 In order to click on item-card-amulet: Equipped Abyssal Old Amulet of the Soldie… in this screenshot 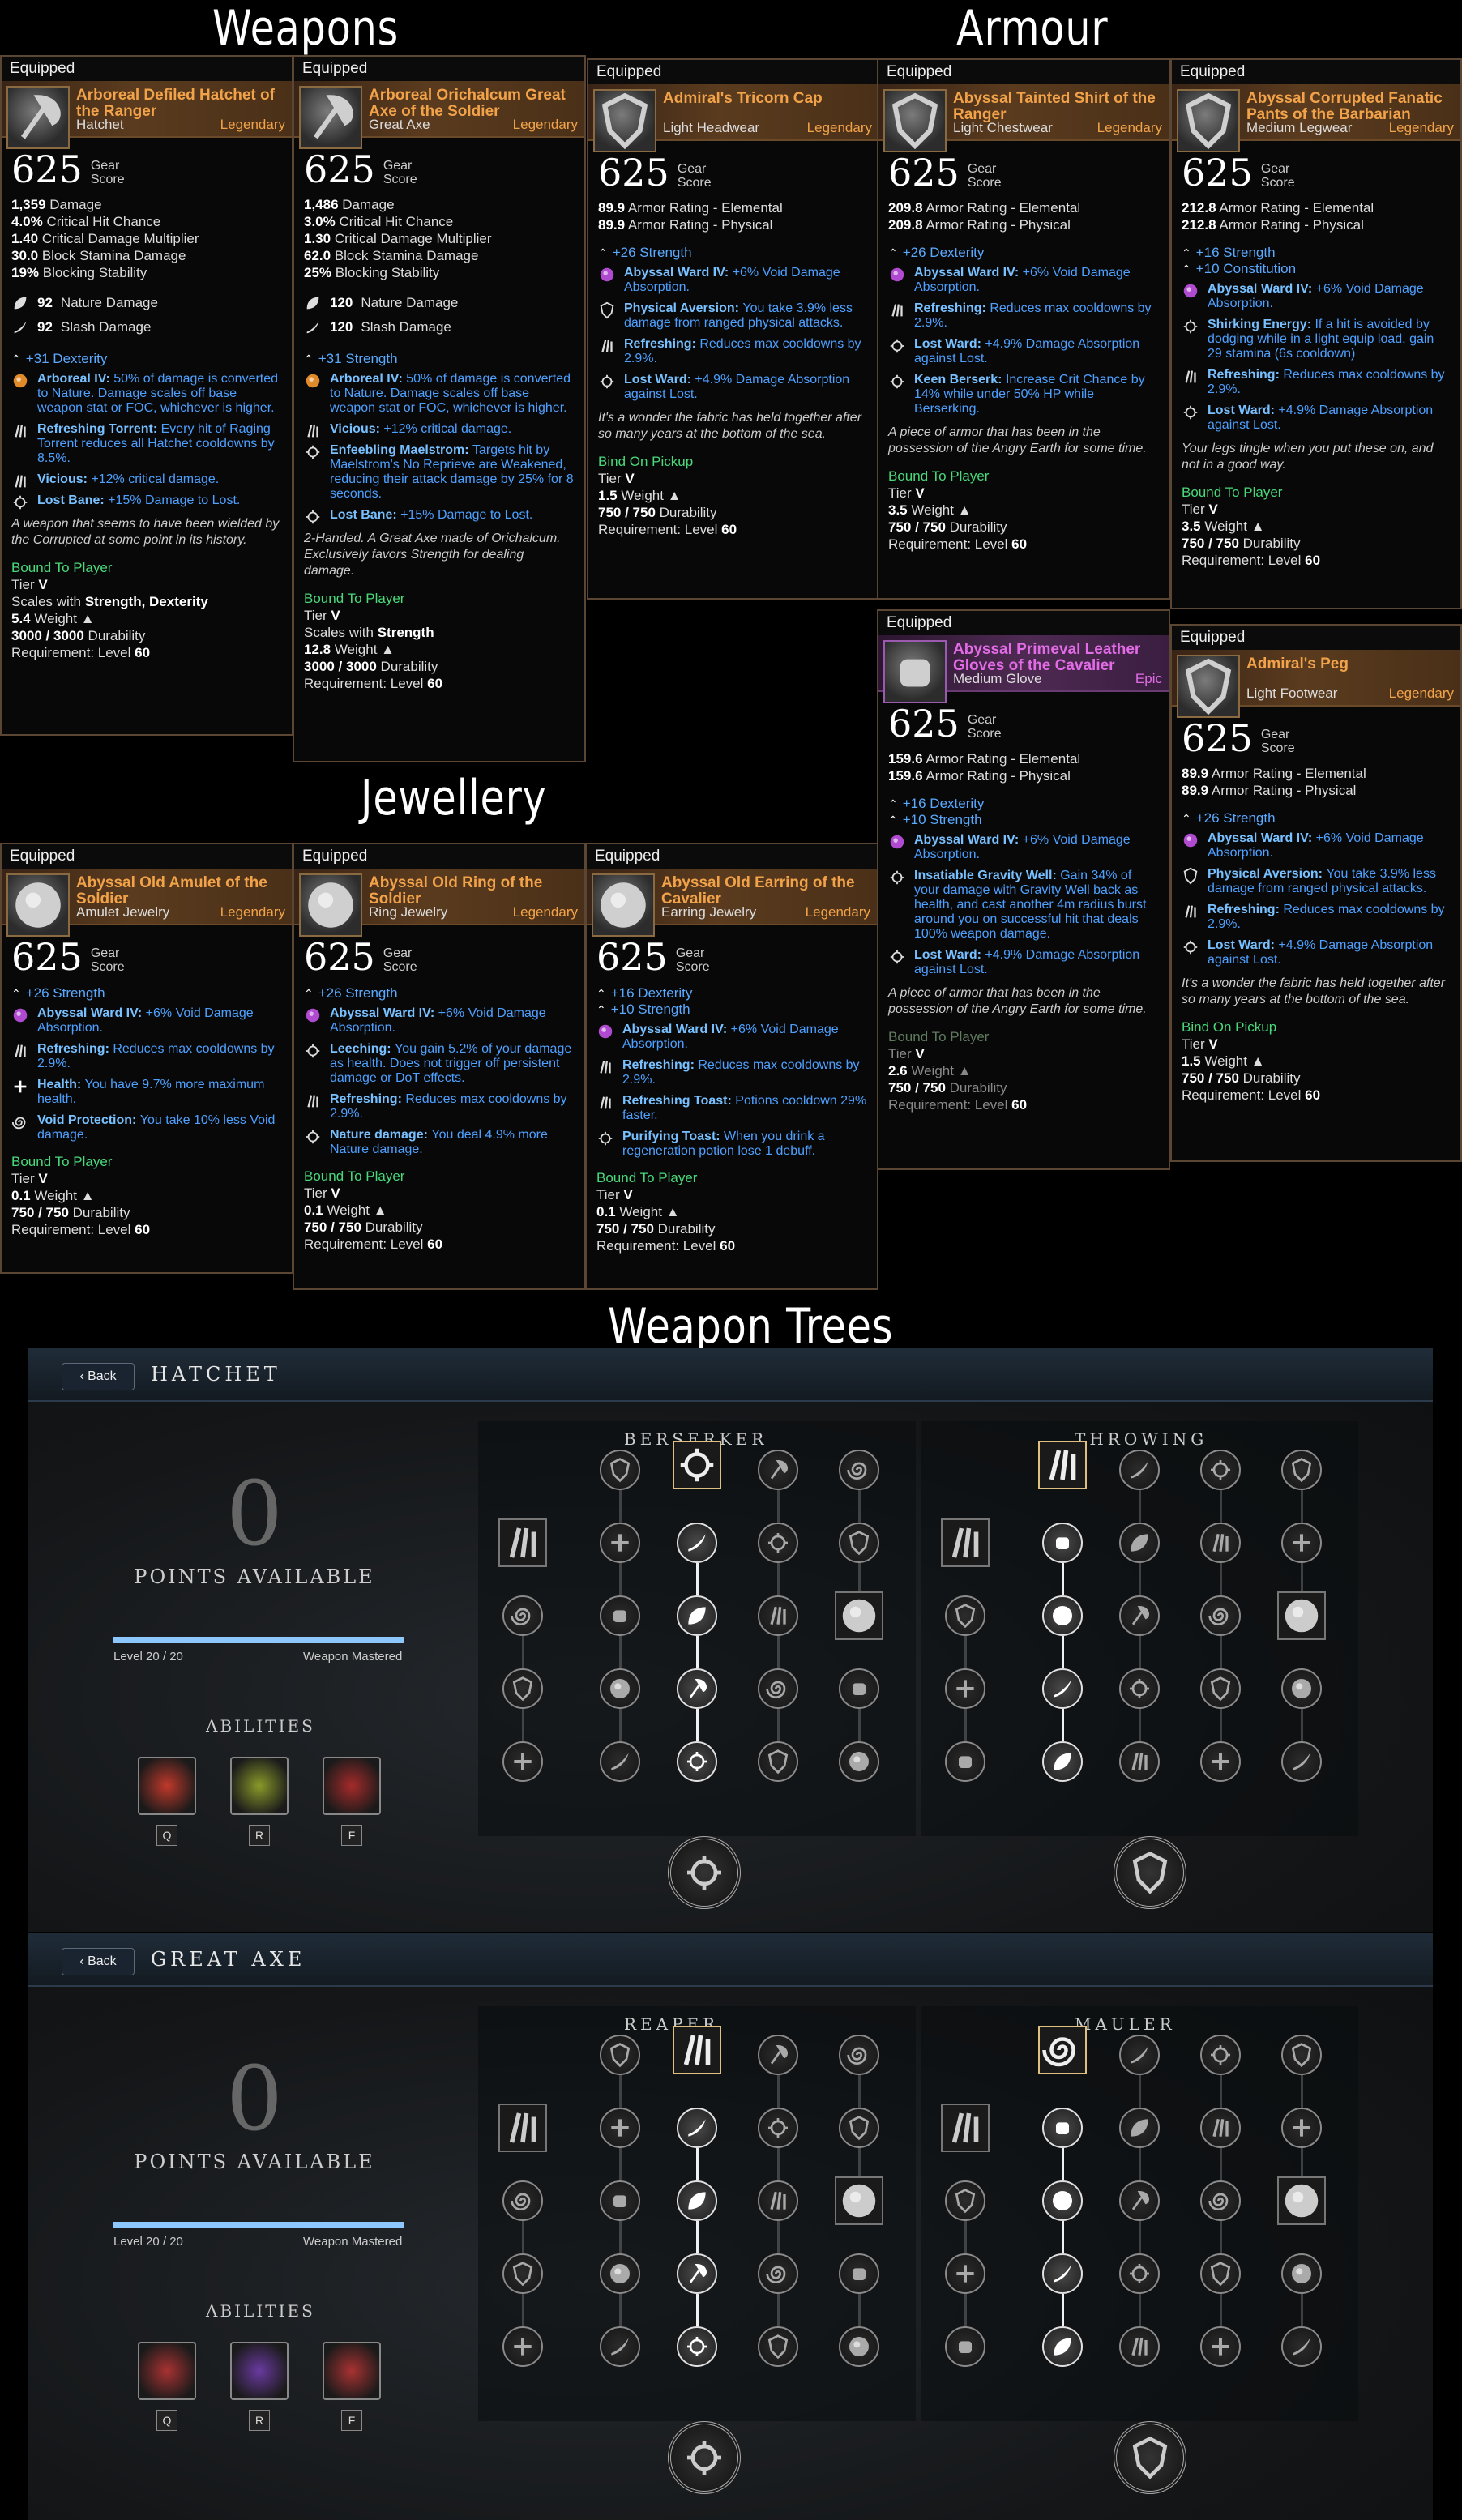, I will do `click(146, 1058)`.